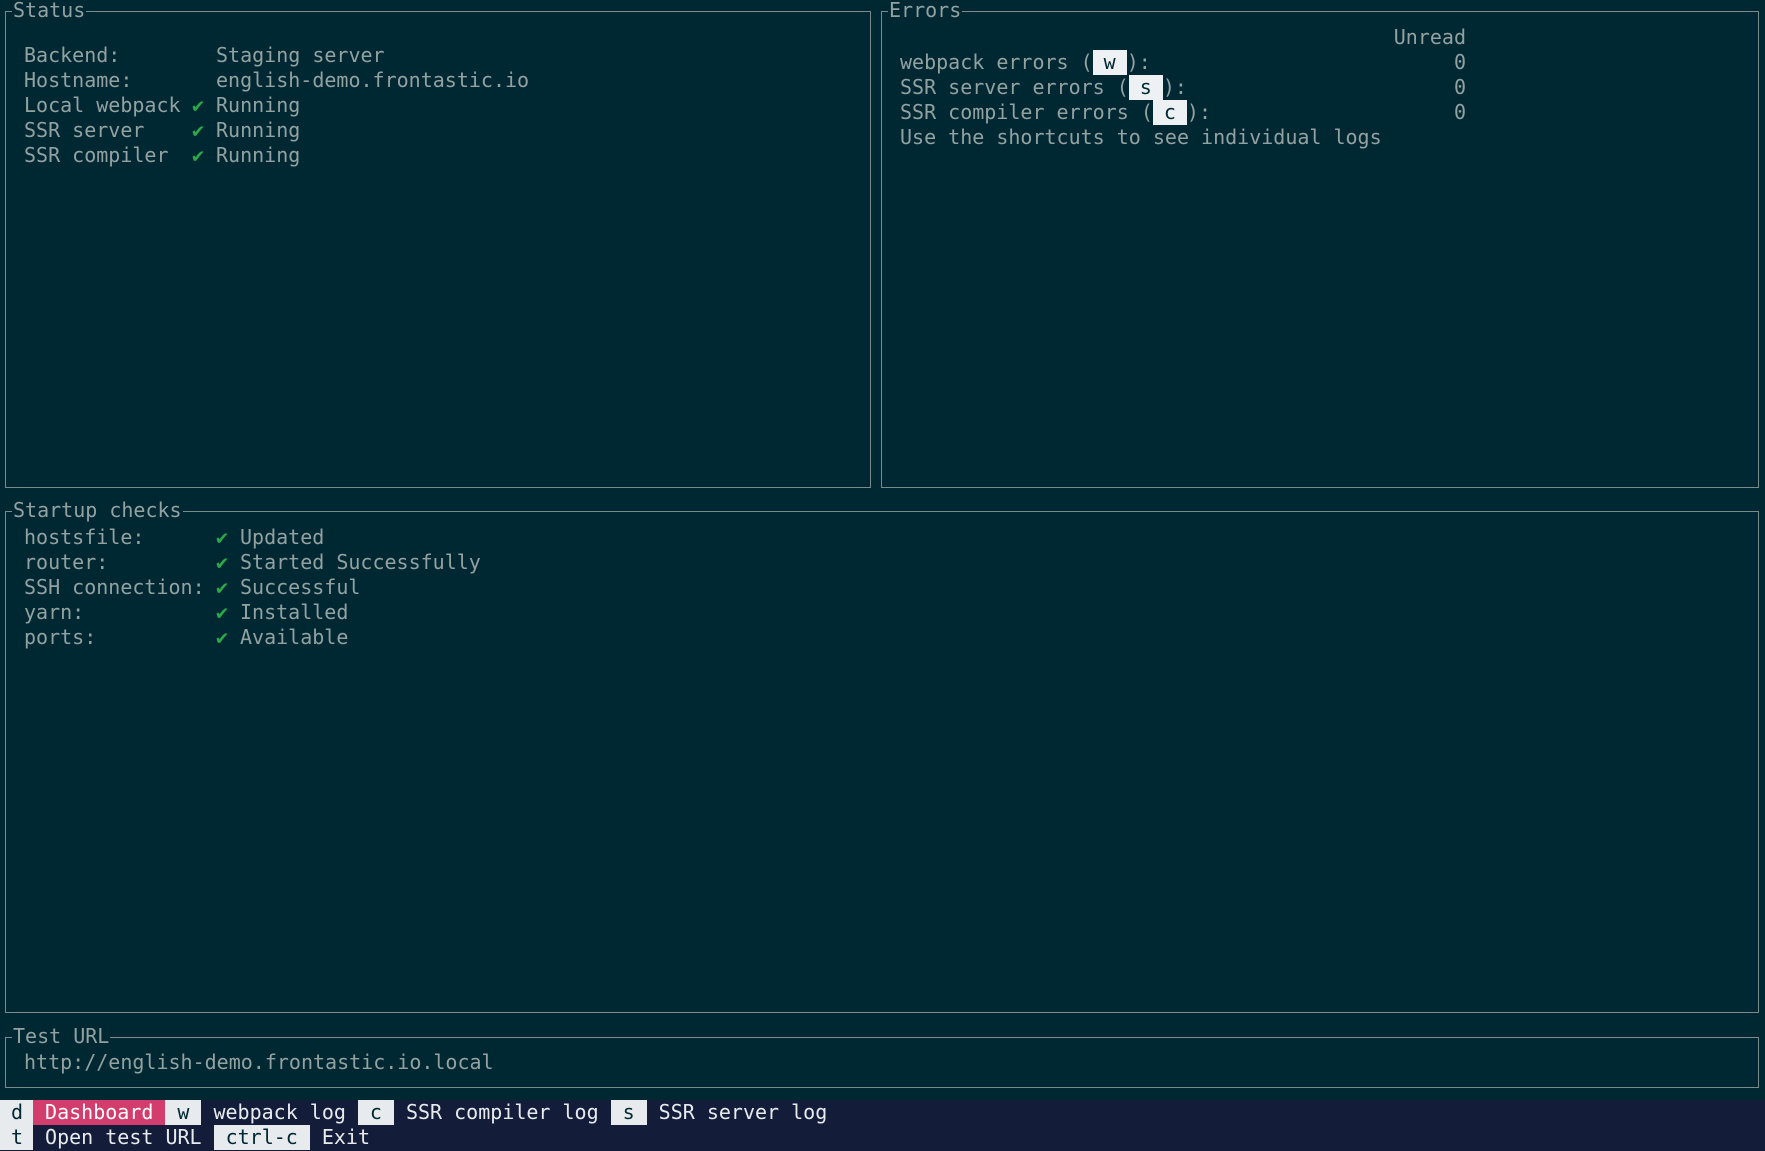 This screenshot has height=1151, width=1765. Describe the element at coordinates (102, 105) in the screenshot. I see `status-label: Local webpack` at that location.